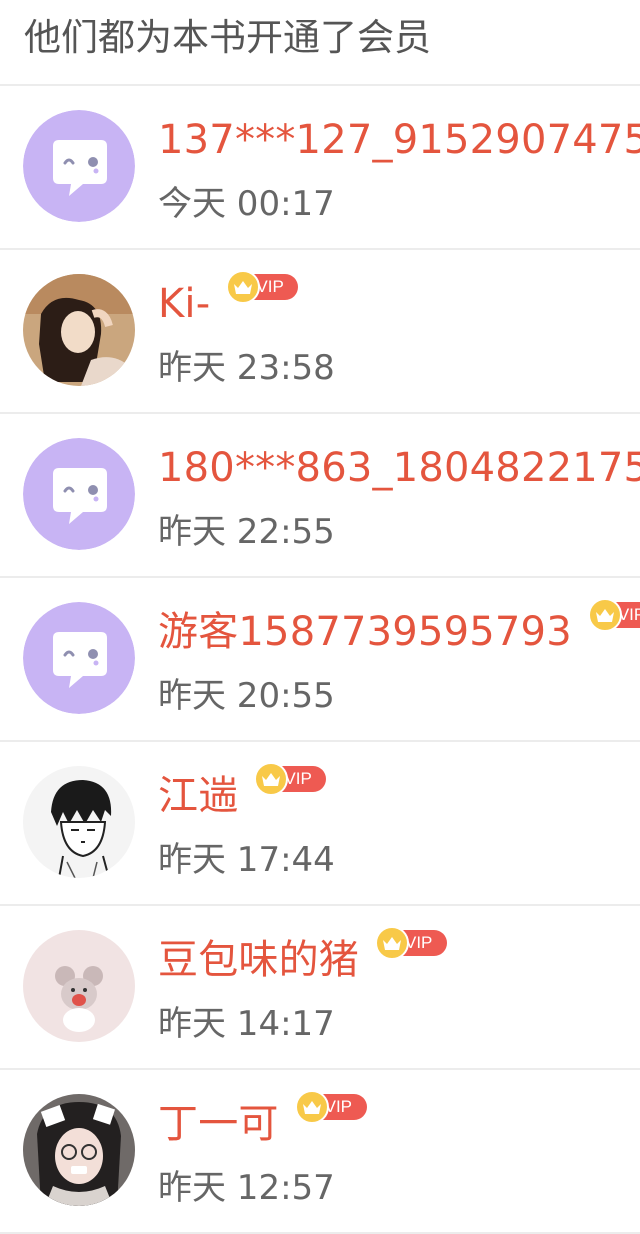 Image resolution: width=640 pixels, height=1234 pixels. I want to click on member-row: 游客1587739595793 VIP 昨天 20:55, so click(320, 660).